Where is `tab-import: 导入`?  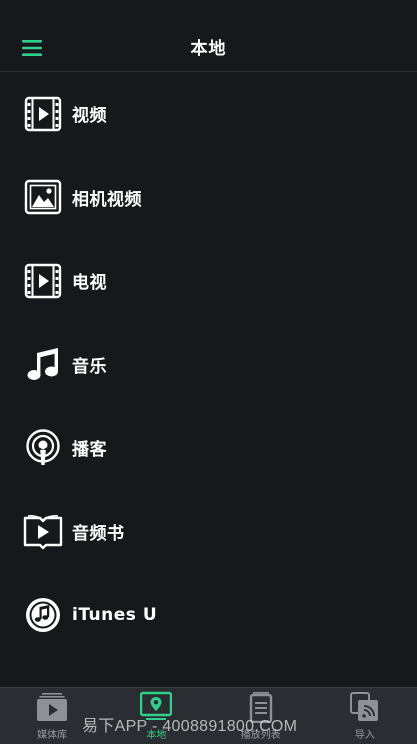 tab-import: 导入 is located at coordinates (365, 716).